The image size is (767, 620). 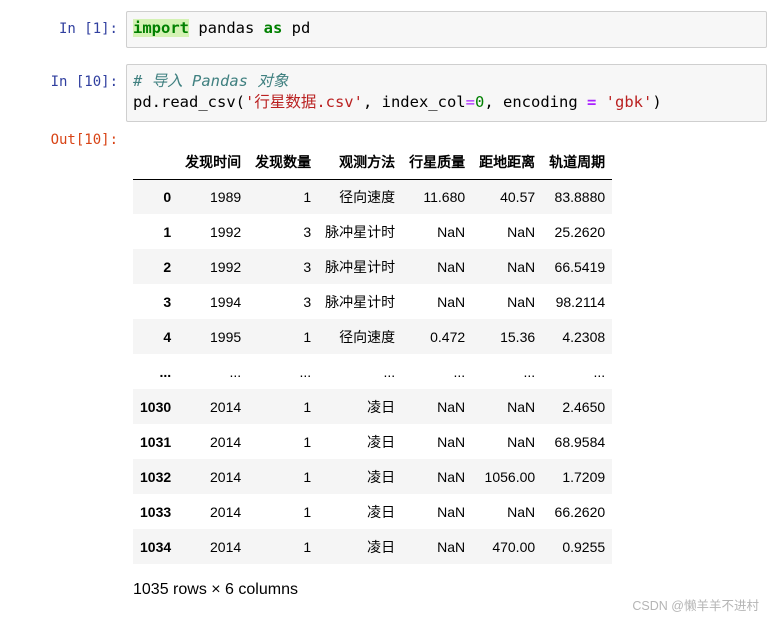 I want to click on table-cell: 4.2308, so click(x=584, y=336).